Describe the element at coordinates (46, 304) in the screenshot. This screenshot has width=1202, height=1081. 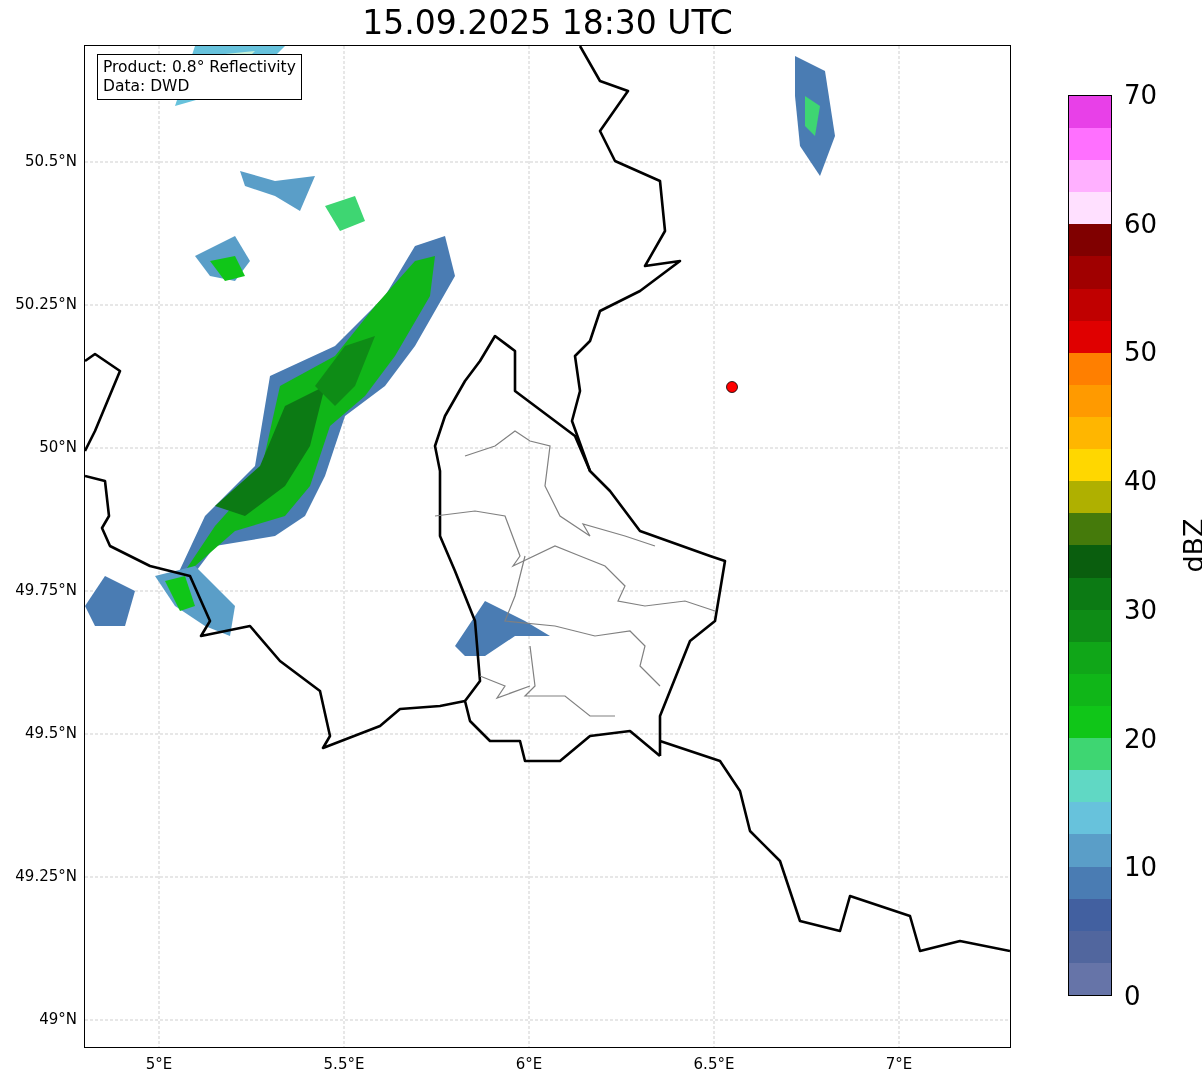
I see `axis-label: 50.25°N` at that location.